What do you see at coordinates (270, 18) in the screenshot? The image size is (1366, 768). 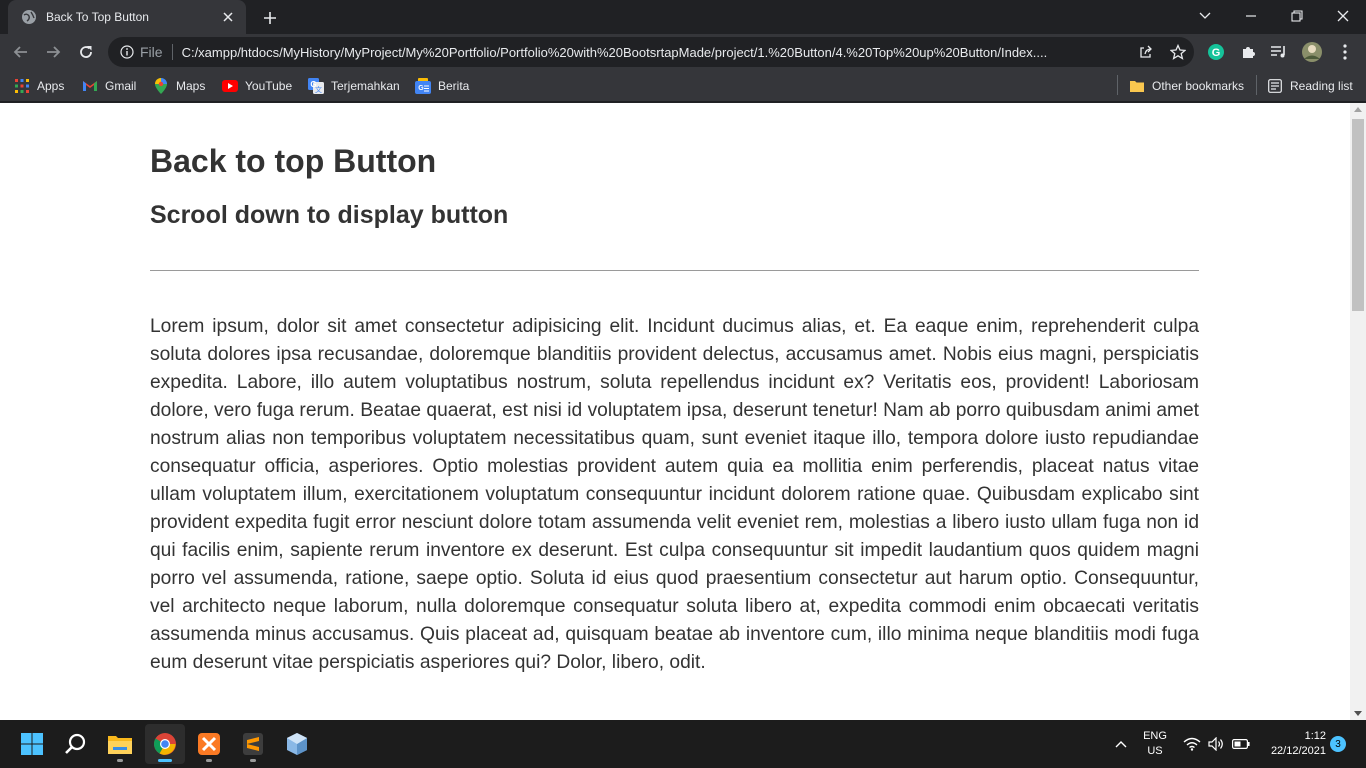 I see `new-tab-icon` at bounding box center [270, 18].